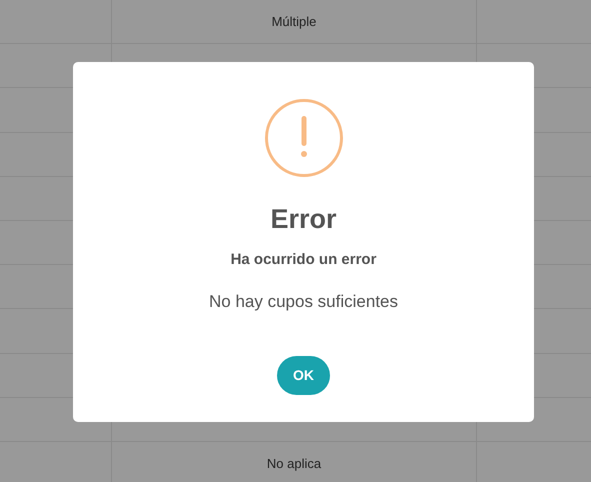 This screenshot has width=591, height=482. What do you see at coordinates (294, 21) in the screenshot?
I see `table-cell-text: Múltiple` at bounding box center [294, 21].